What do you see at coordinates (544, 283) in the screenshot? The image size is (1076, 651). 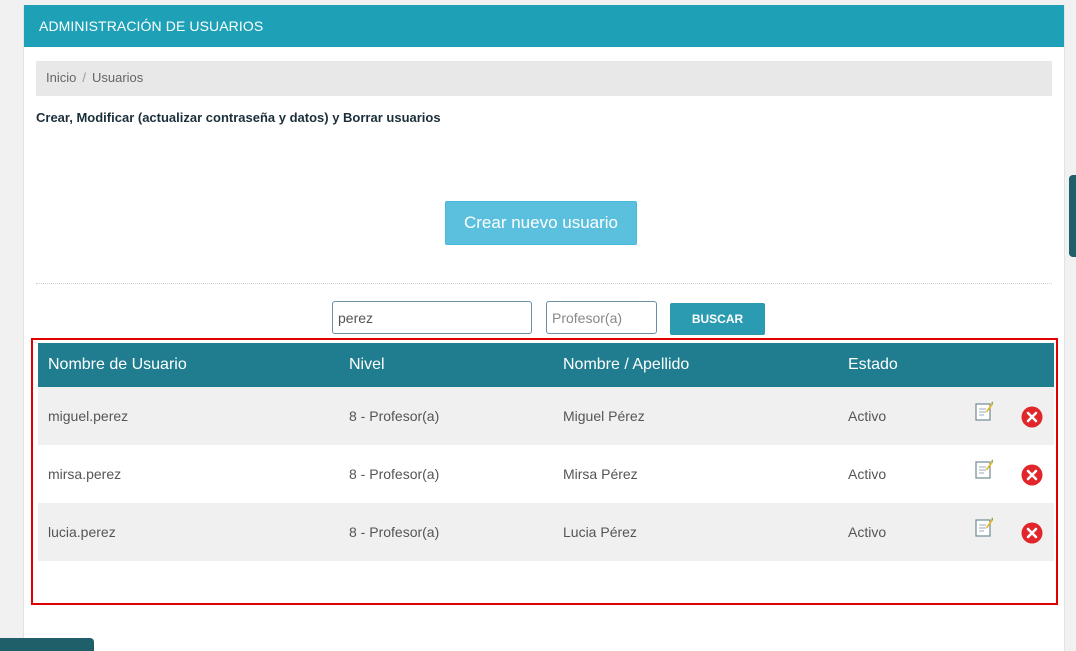 I see `divider` at bounding box center [544, 283].